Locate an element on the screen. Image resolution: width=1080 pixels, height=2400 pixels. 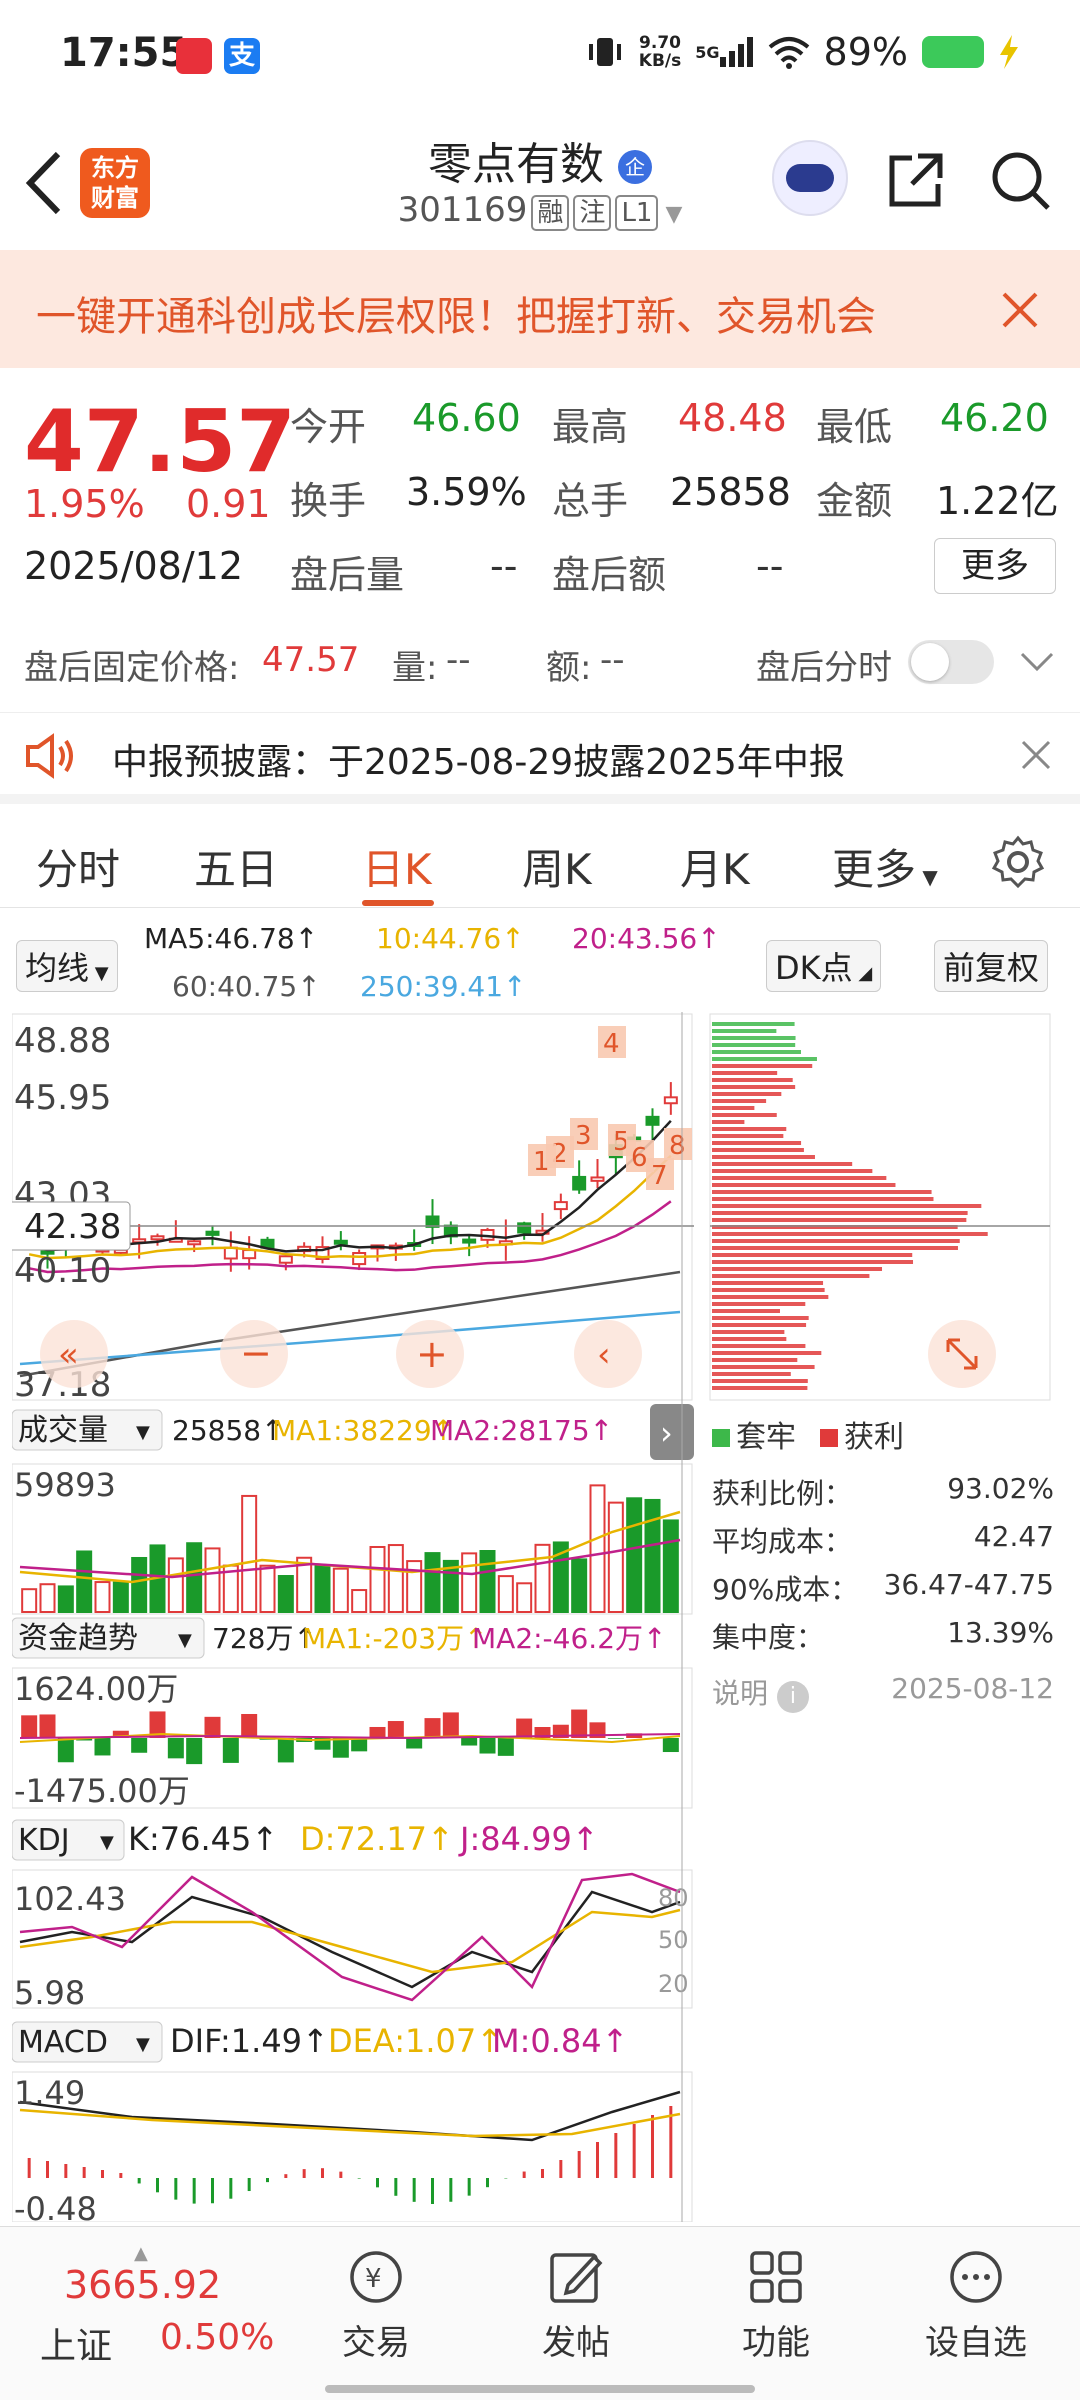
dk-marker: 8 is located at coordinates (677, 1146).